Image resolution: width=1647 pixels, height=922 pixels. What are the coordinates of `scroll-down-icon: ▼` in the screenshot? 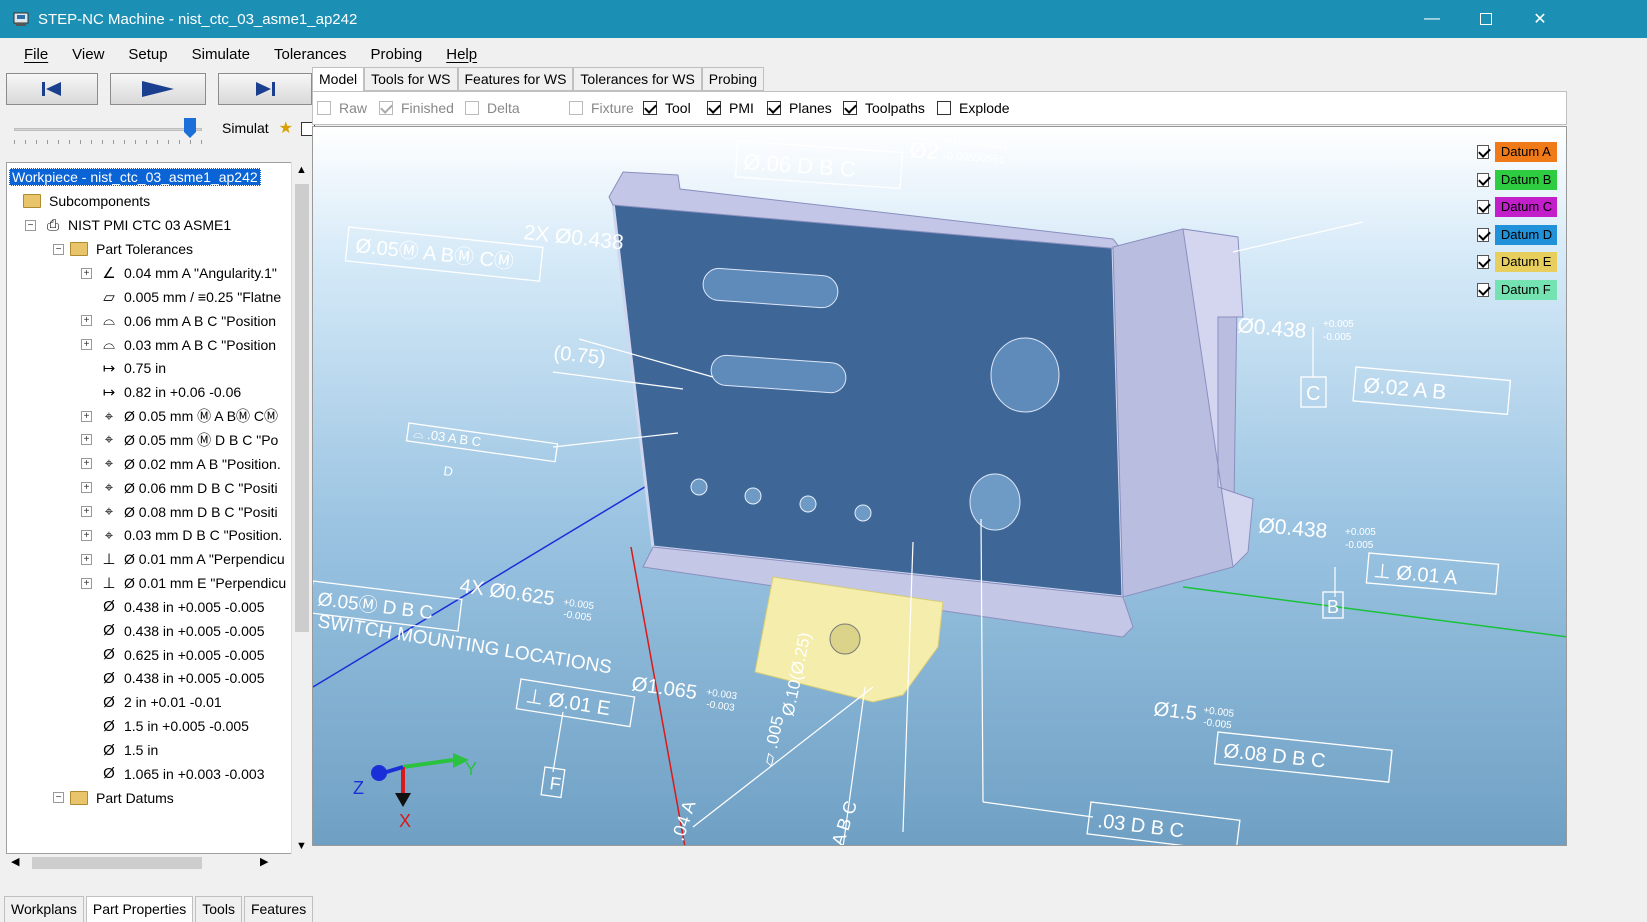 It's located at (301, 846).